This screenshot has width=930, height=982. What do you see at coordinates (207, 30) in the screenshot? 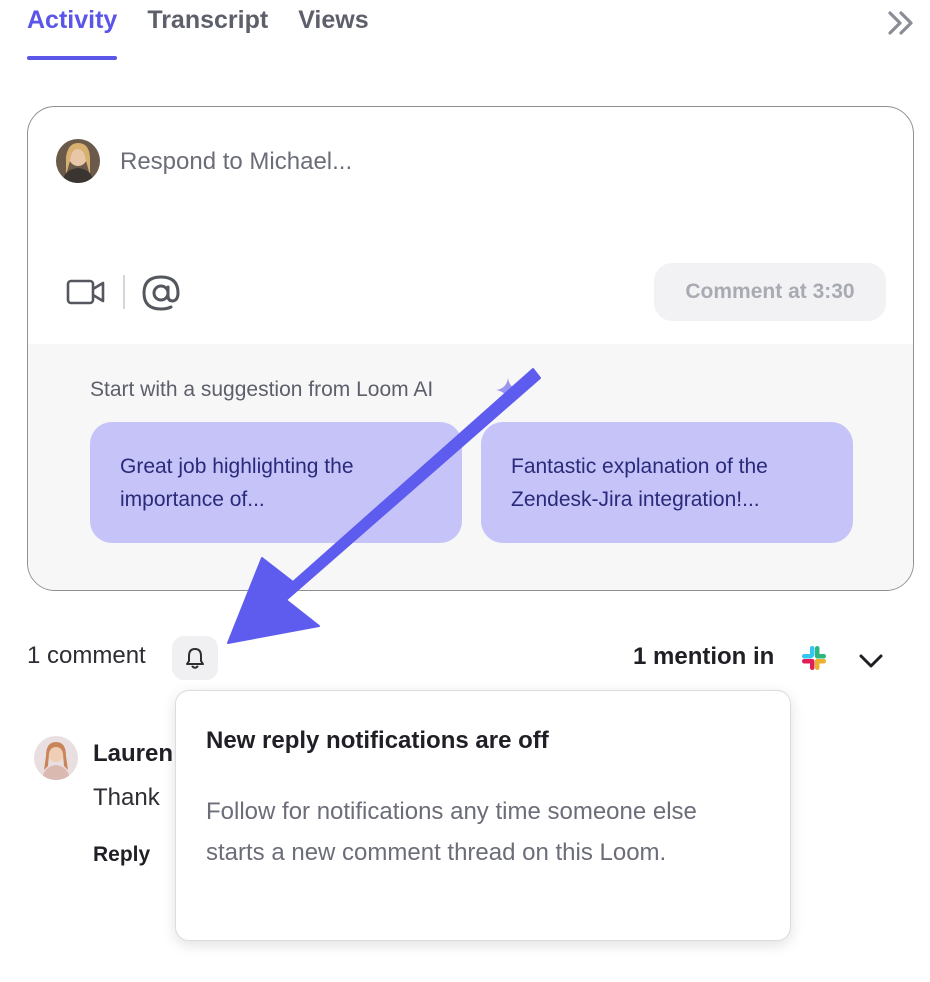
I see `tab-transcript: Transcript` at bounding box center [207, 30].